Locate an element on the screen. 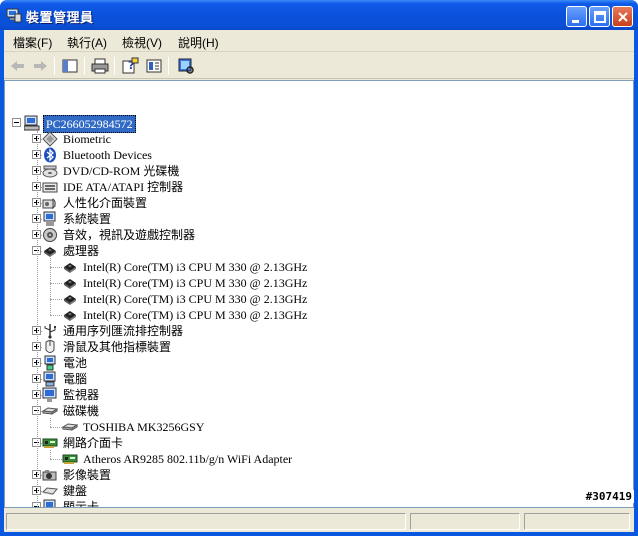  bluetooth-icon is located at coordinates (50, 155).